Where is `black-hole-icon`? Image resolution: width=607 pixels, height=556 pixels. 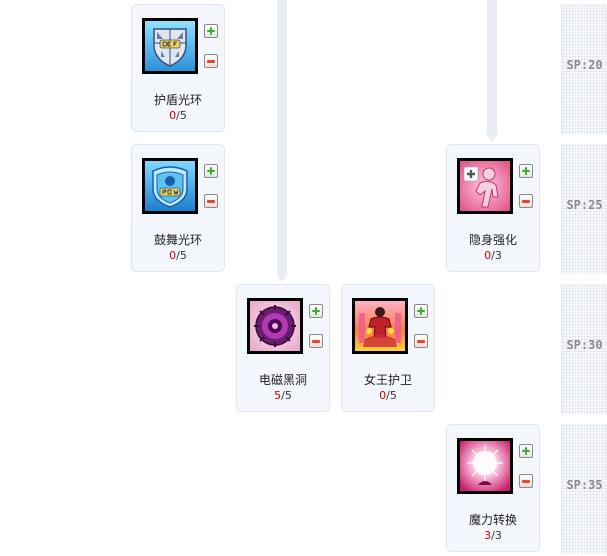 black-hole-icon is located at coordinates (275, 326).